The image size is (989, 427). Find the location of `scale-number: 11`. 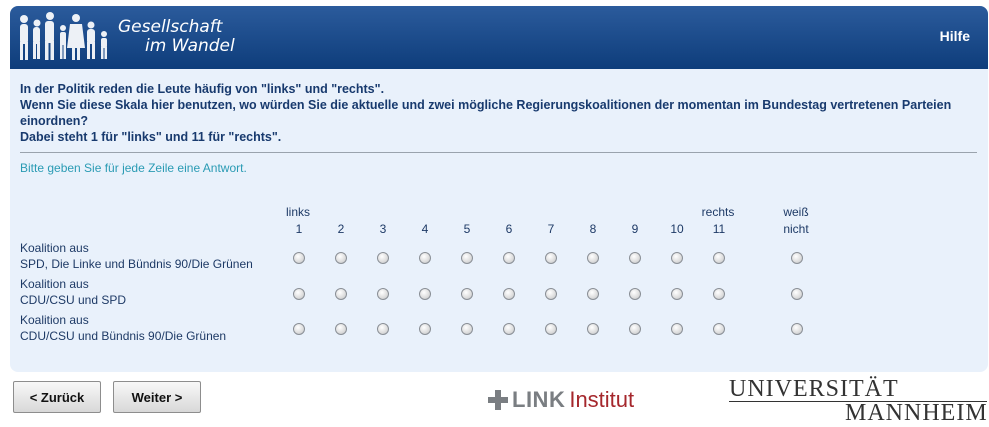

scale-number: 11 is located at coordinates (719, 229).